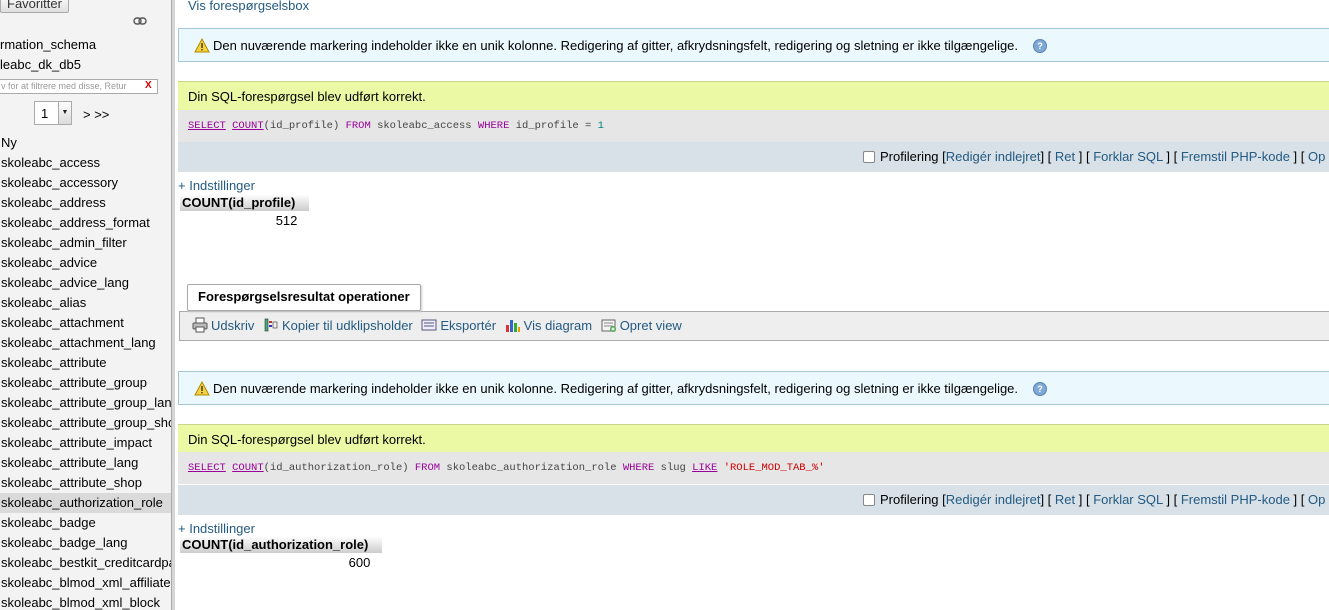 This screenshot has height=610, width=1329. I want to click on create-view-icon, so click(608, 325).